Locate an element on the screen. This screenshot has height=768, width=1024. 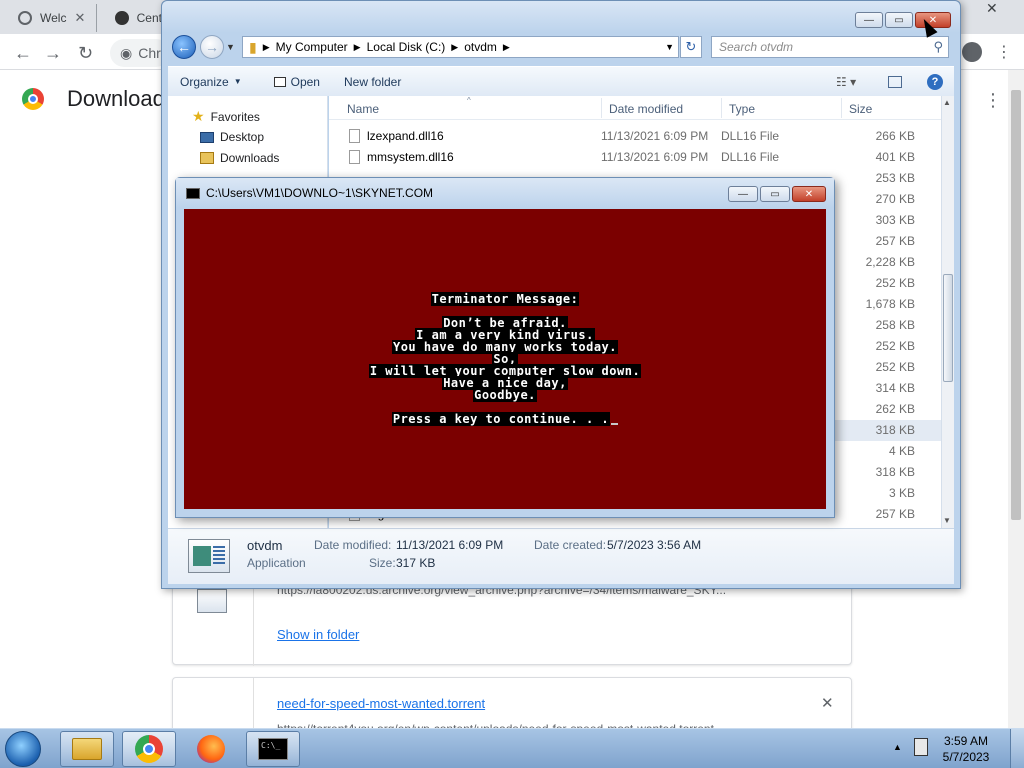
open-button: Open is located at coordinates (297, 82).